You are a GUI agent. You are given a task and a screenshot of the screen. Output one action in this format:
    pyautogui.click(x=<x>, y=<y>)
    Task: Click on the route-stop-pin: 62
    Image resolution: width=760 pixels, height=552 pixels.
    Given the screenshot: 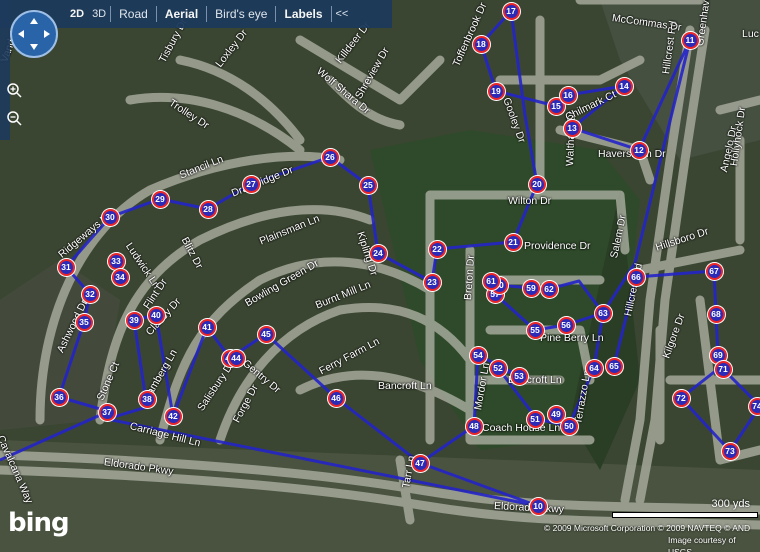 What is the action you would take?
    pyautogui.click(x=549, y=289)
    